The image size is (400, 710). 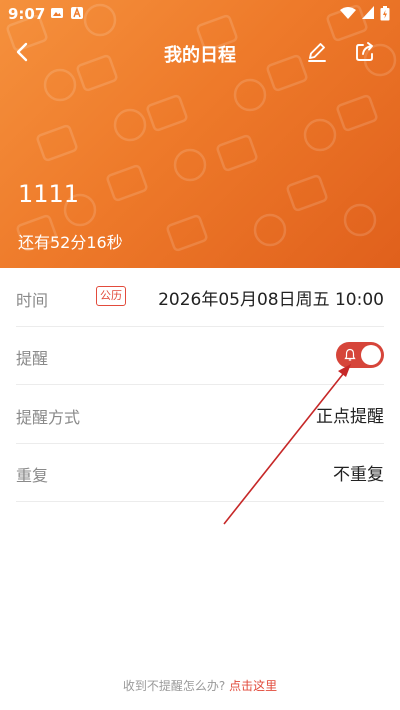 I want to click on nav-bar: 我的日程, so click(x=200, y=52).